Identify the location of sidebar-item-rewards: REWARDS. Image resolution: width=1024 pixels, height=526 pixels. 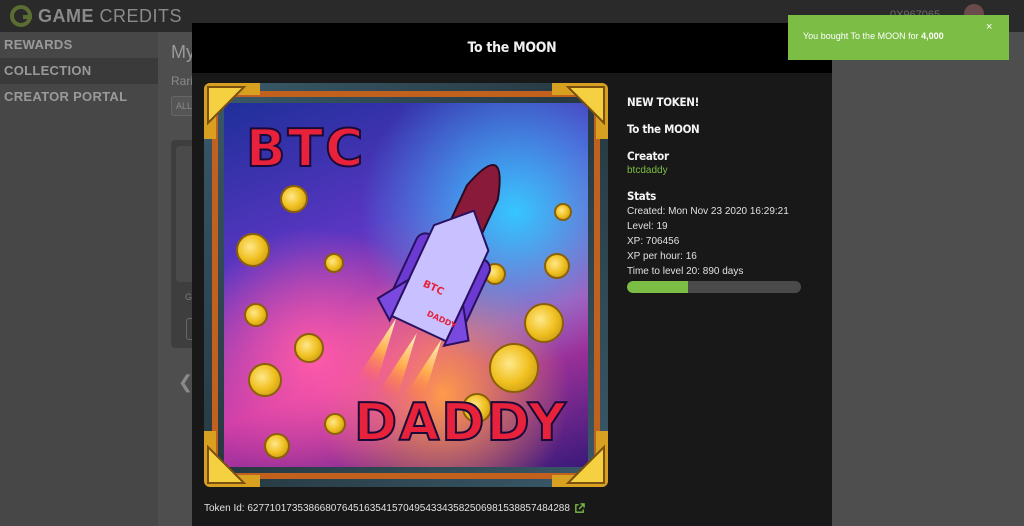
(79, 45).